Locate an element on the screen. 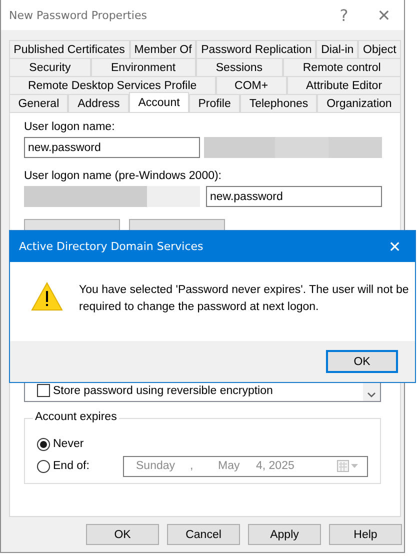 This screenshot has height=558, width=418. tab: Attribute Editor is located at coordinates (344, 85).